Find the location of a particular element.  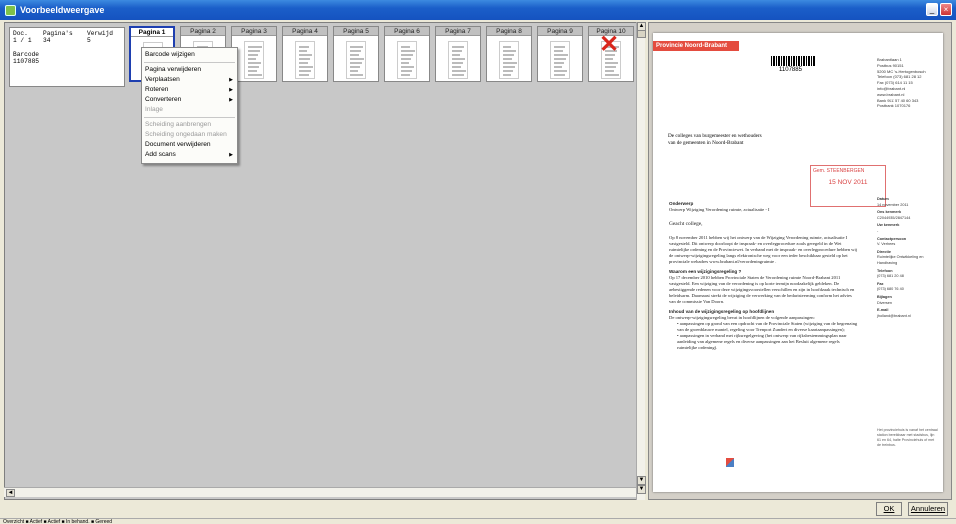

pages-header: Pagina's is located at coordinates (58, 33).